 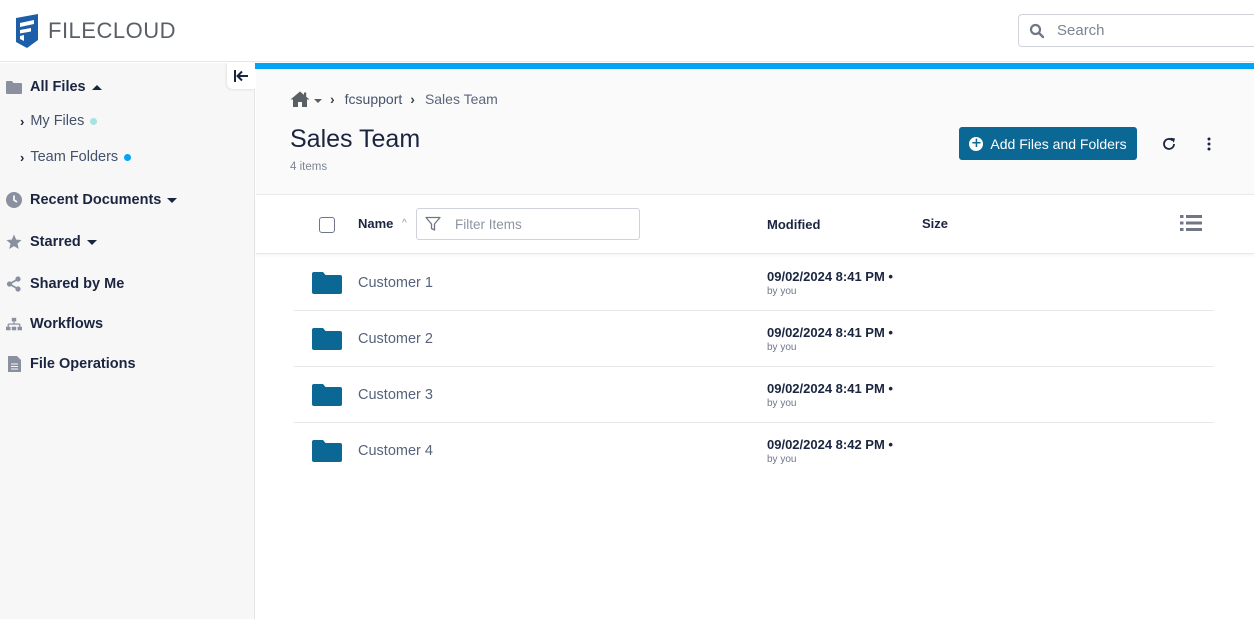 I want to click on workflow-icon, so click(x=14, y=324).